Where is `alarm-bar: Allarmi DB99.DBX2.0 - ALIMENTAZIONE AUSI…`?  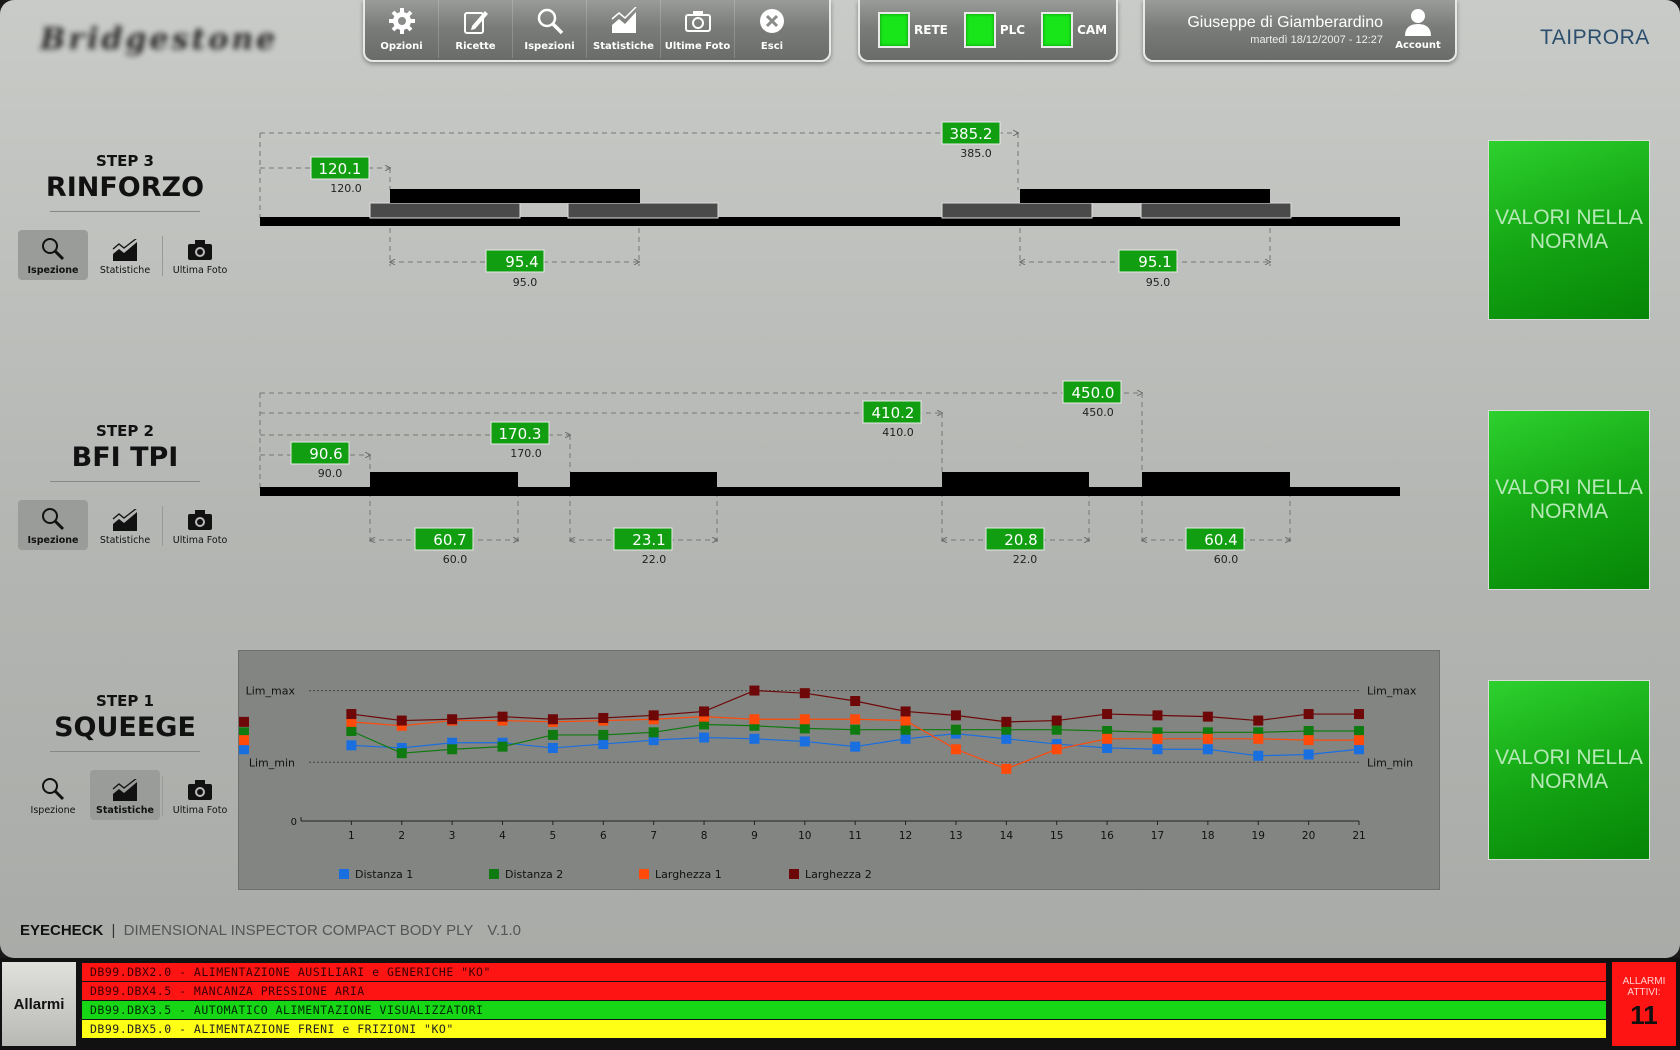
alarm-bar: Allarmi DB99.DBX2.0 - ALIMENTAZIONE AUSI… is located at coordinates (840, 1004).